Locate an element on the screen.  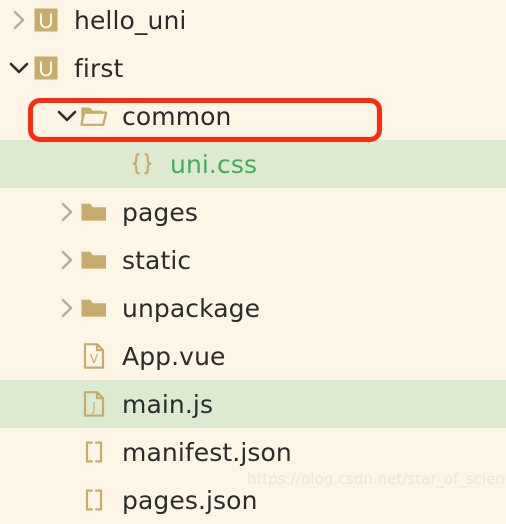
tree-row-pages: pages is located at coordinates (253, 212).